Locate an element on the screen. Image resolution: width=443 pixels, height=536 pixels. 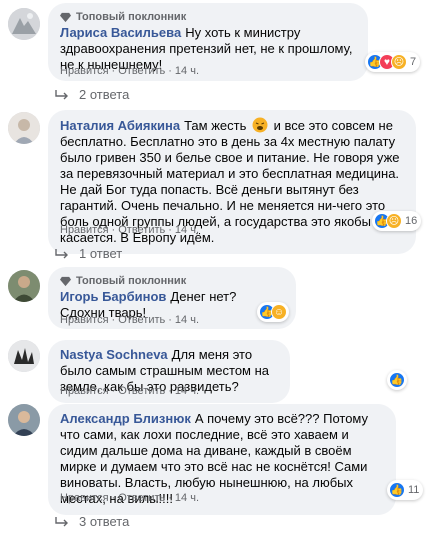
reactions-summary: 👍 ♥ ☹ 7 is located at coordinates (393, 62).